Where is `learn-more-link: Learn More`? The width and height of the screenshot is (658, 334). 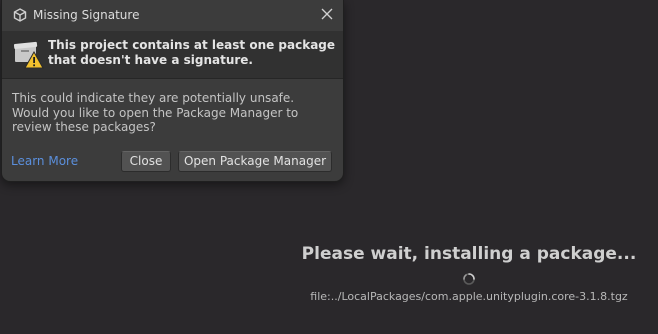 learn-more-link: Learn More is located at coordinates (44, 161).